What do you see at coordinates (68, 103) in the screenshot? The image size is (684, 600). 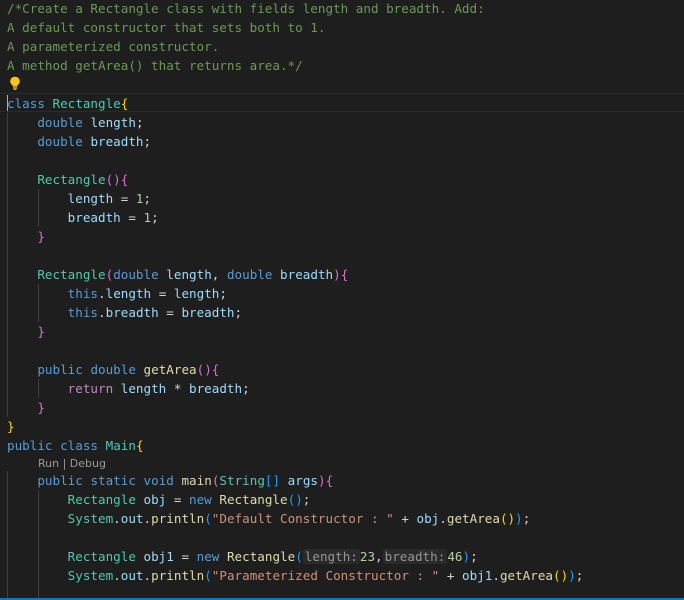 I see `code-line: class Rectangle{` at bounding box center [68, 103].